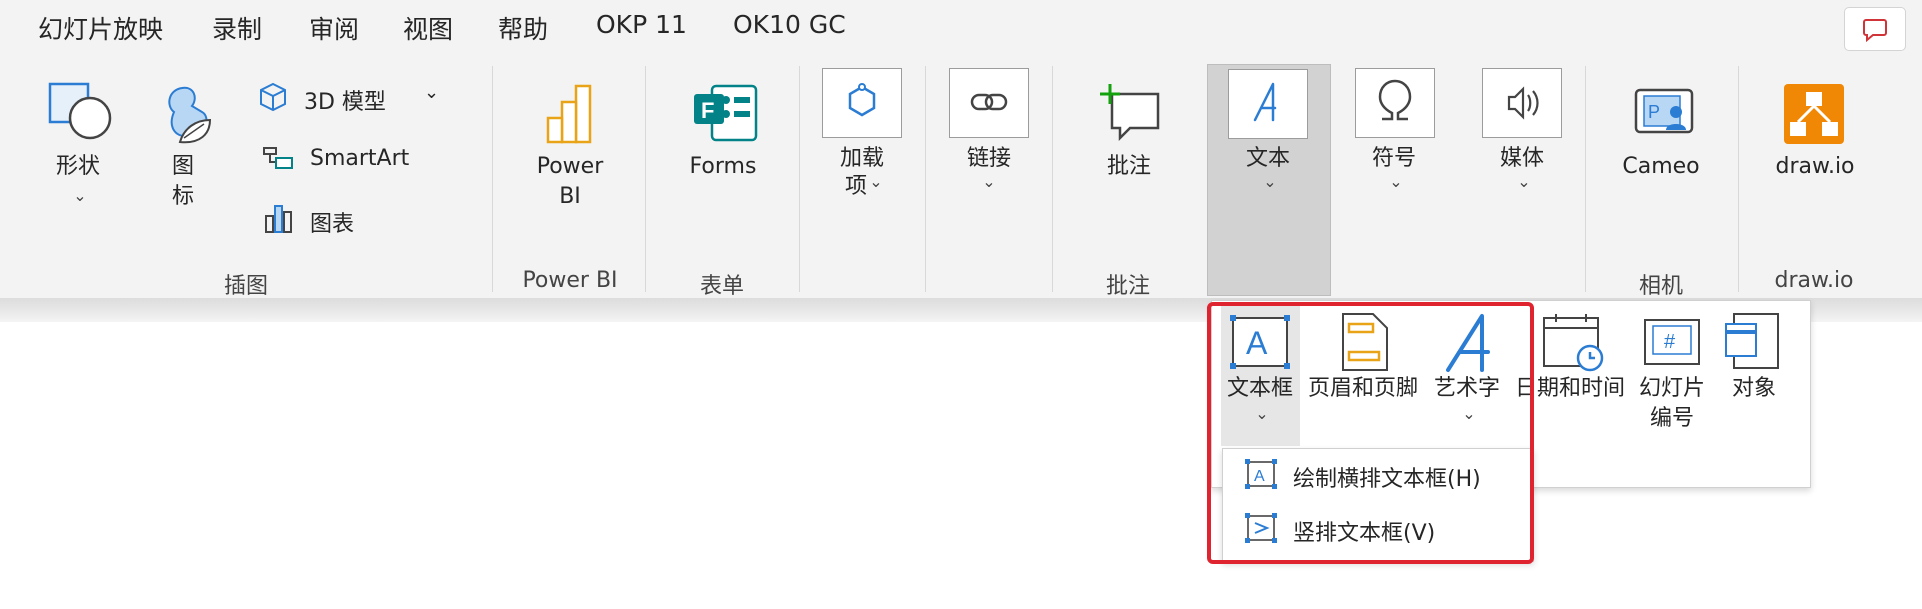  Describe the element at coordinates (1130, 113) in the screenshot. I see `new-comment-icon` at that location.